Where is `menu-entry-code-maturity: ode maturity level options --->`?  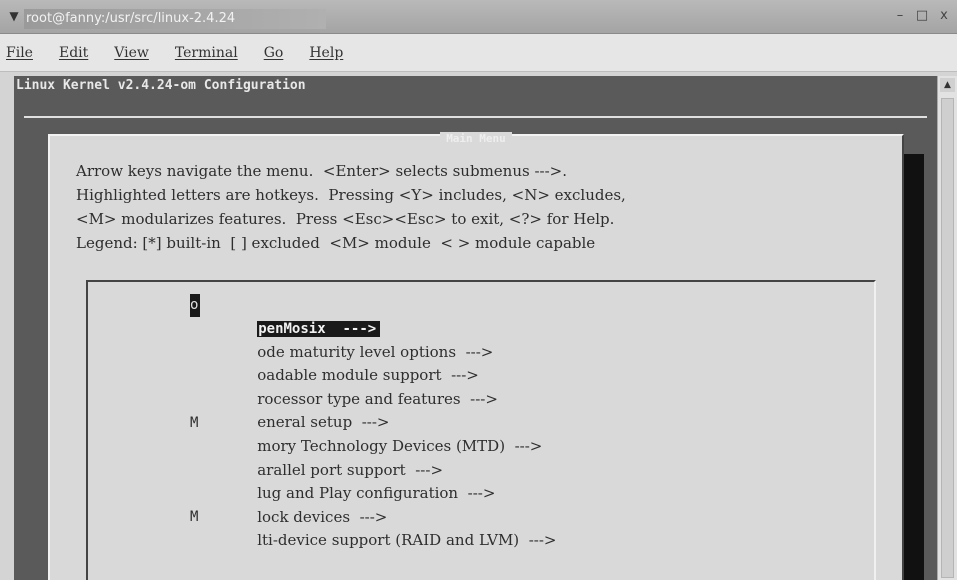
menu-entry-code-maturity: ode maturity level options ---> is located at coordinates (373, 339).